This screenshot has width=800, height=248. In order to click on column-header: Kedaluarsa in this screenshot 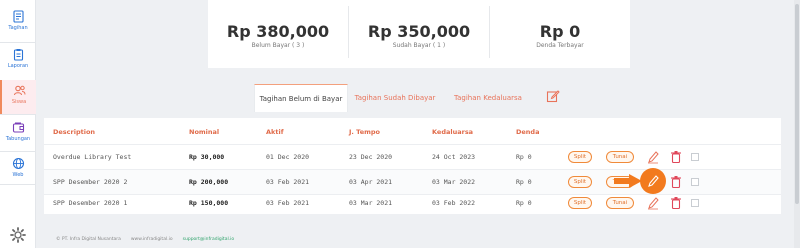, I will do `click(453, 132)`.